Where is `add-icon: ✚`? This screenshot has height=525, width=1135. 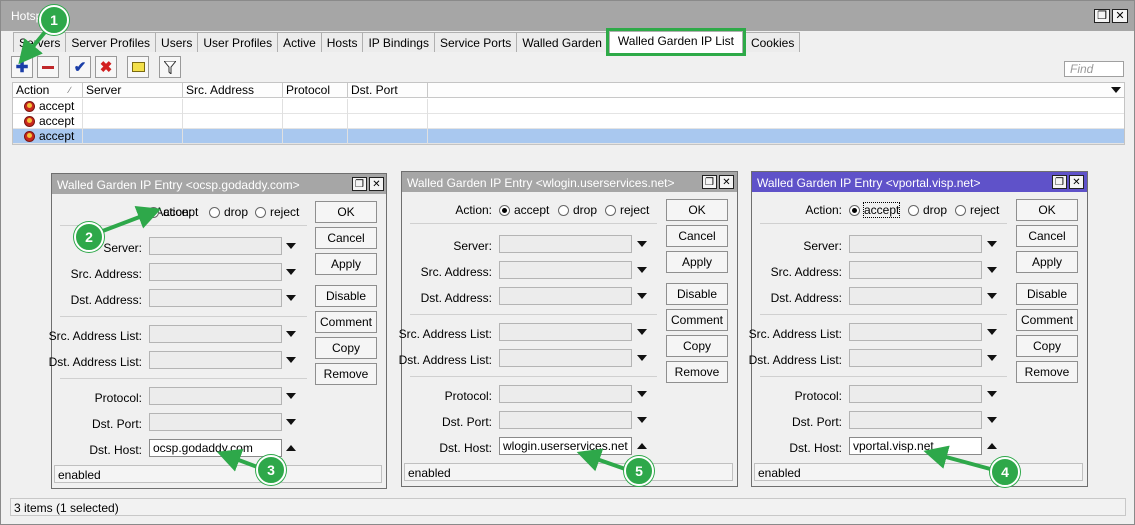 add-icon: ✚ is located at coordinates (22, 67).